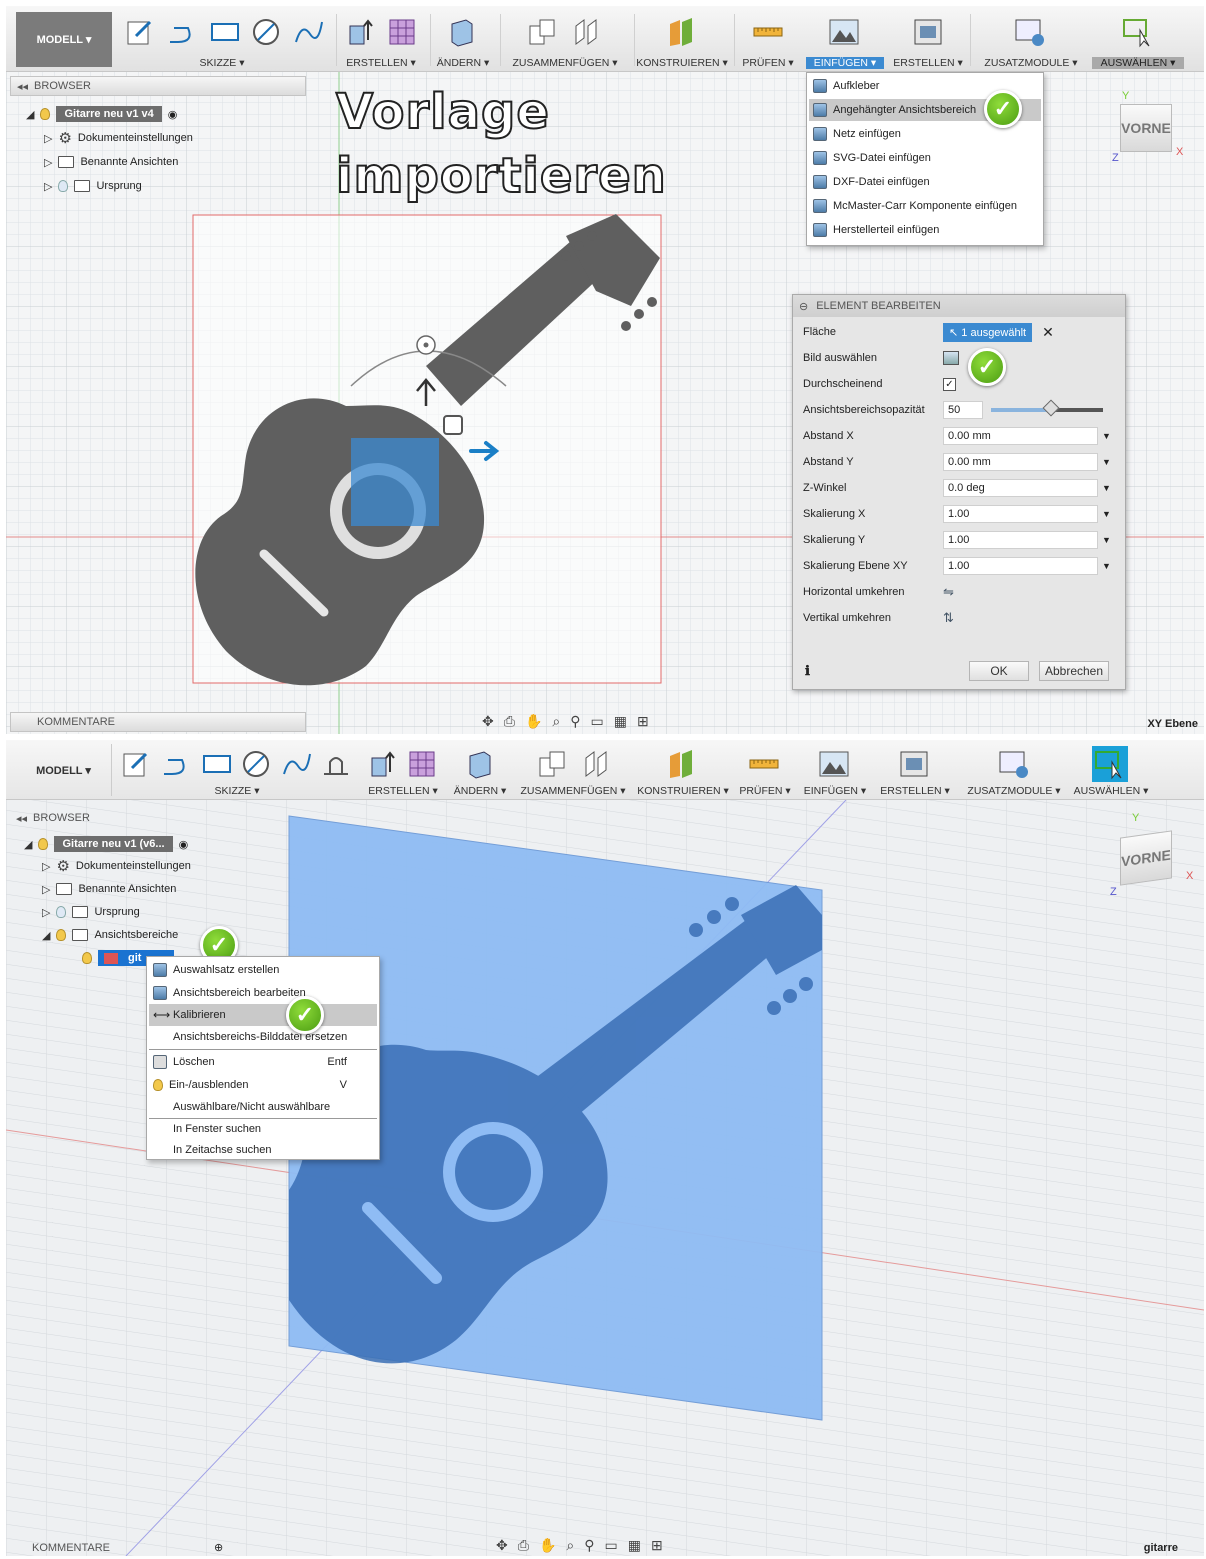 Image resolution: width=1206 pixels, height=1559 pixels. Describe the element at coordinates (988, 332) in the screenshot. I see `face-selection-button: ↖ 1 ausgewählt` at that location.